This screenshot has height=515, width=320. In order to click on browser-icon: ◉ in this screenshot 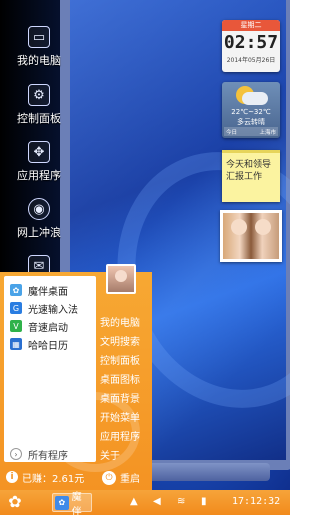, I will do `click(39, 209)`.